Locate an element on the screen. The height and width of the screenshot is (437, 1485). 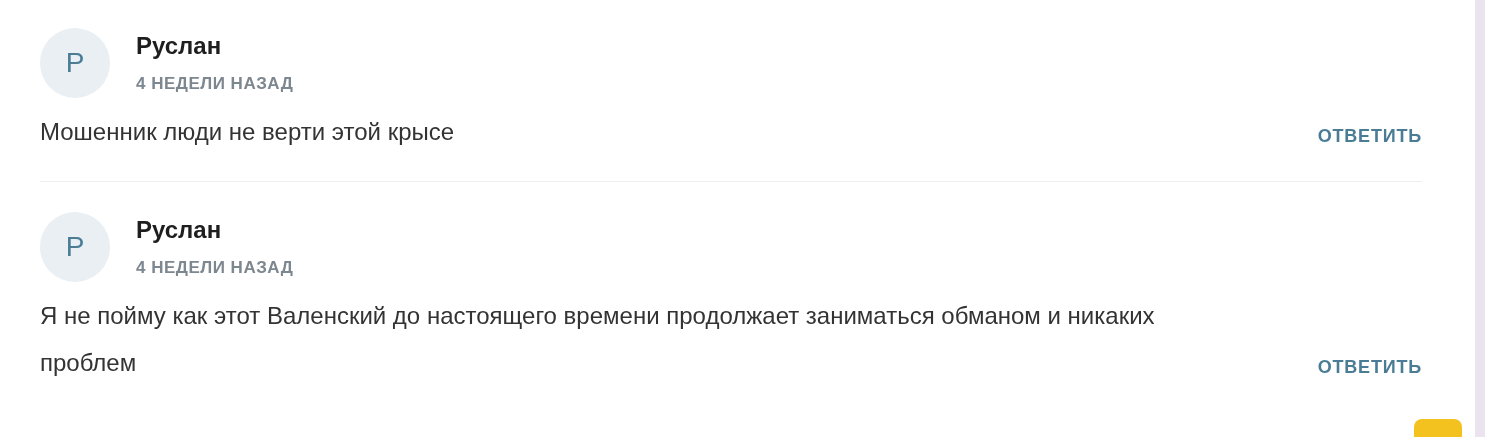
scrollbar is located at coordinates (1480, 218).